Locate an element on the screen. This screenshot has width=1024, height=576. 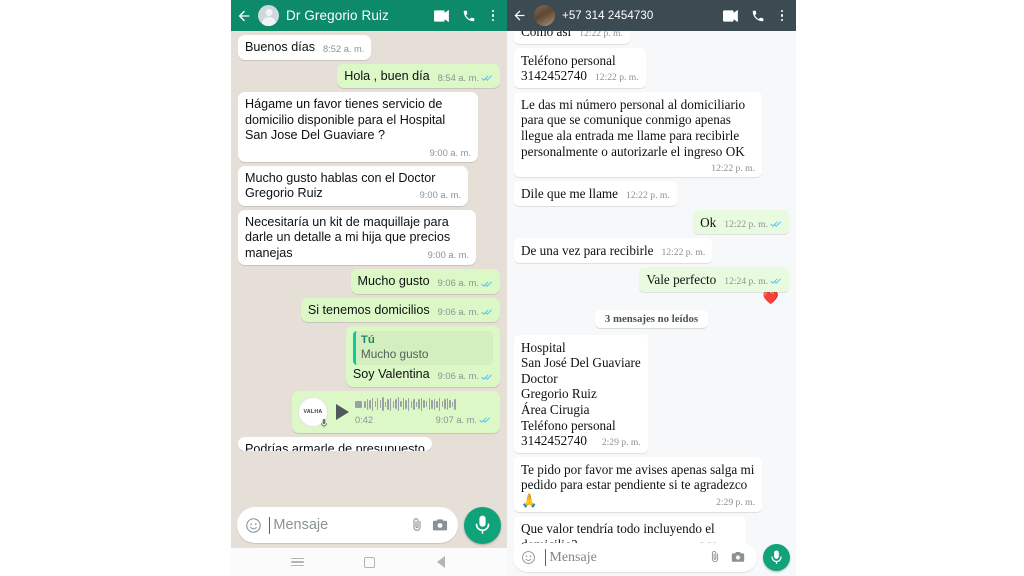
quoted-reply: Tú Mucho gusto is located at coordinates (422, 348).